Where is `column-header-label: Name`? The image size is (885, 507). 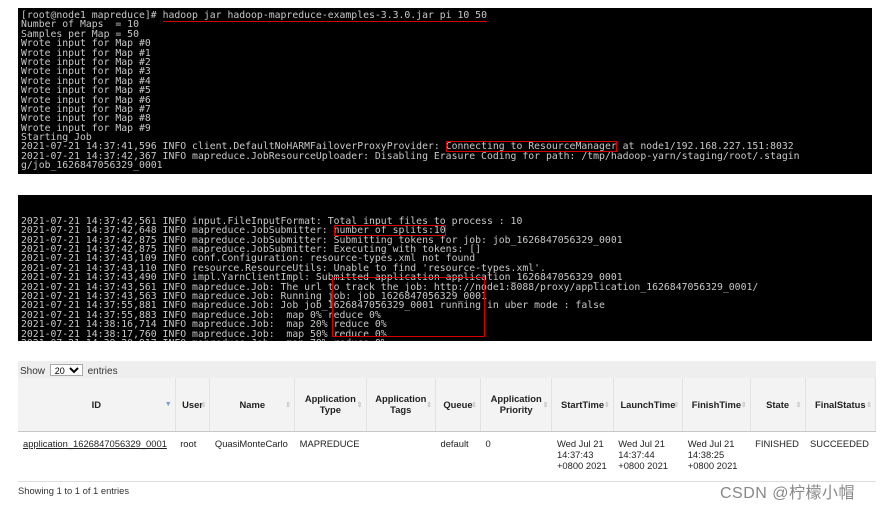
column-header-label: Name is located at coordinates (252, 404).